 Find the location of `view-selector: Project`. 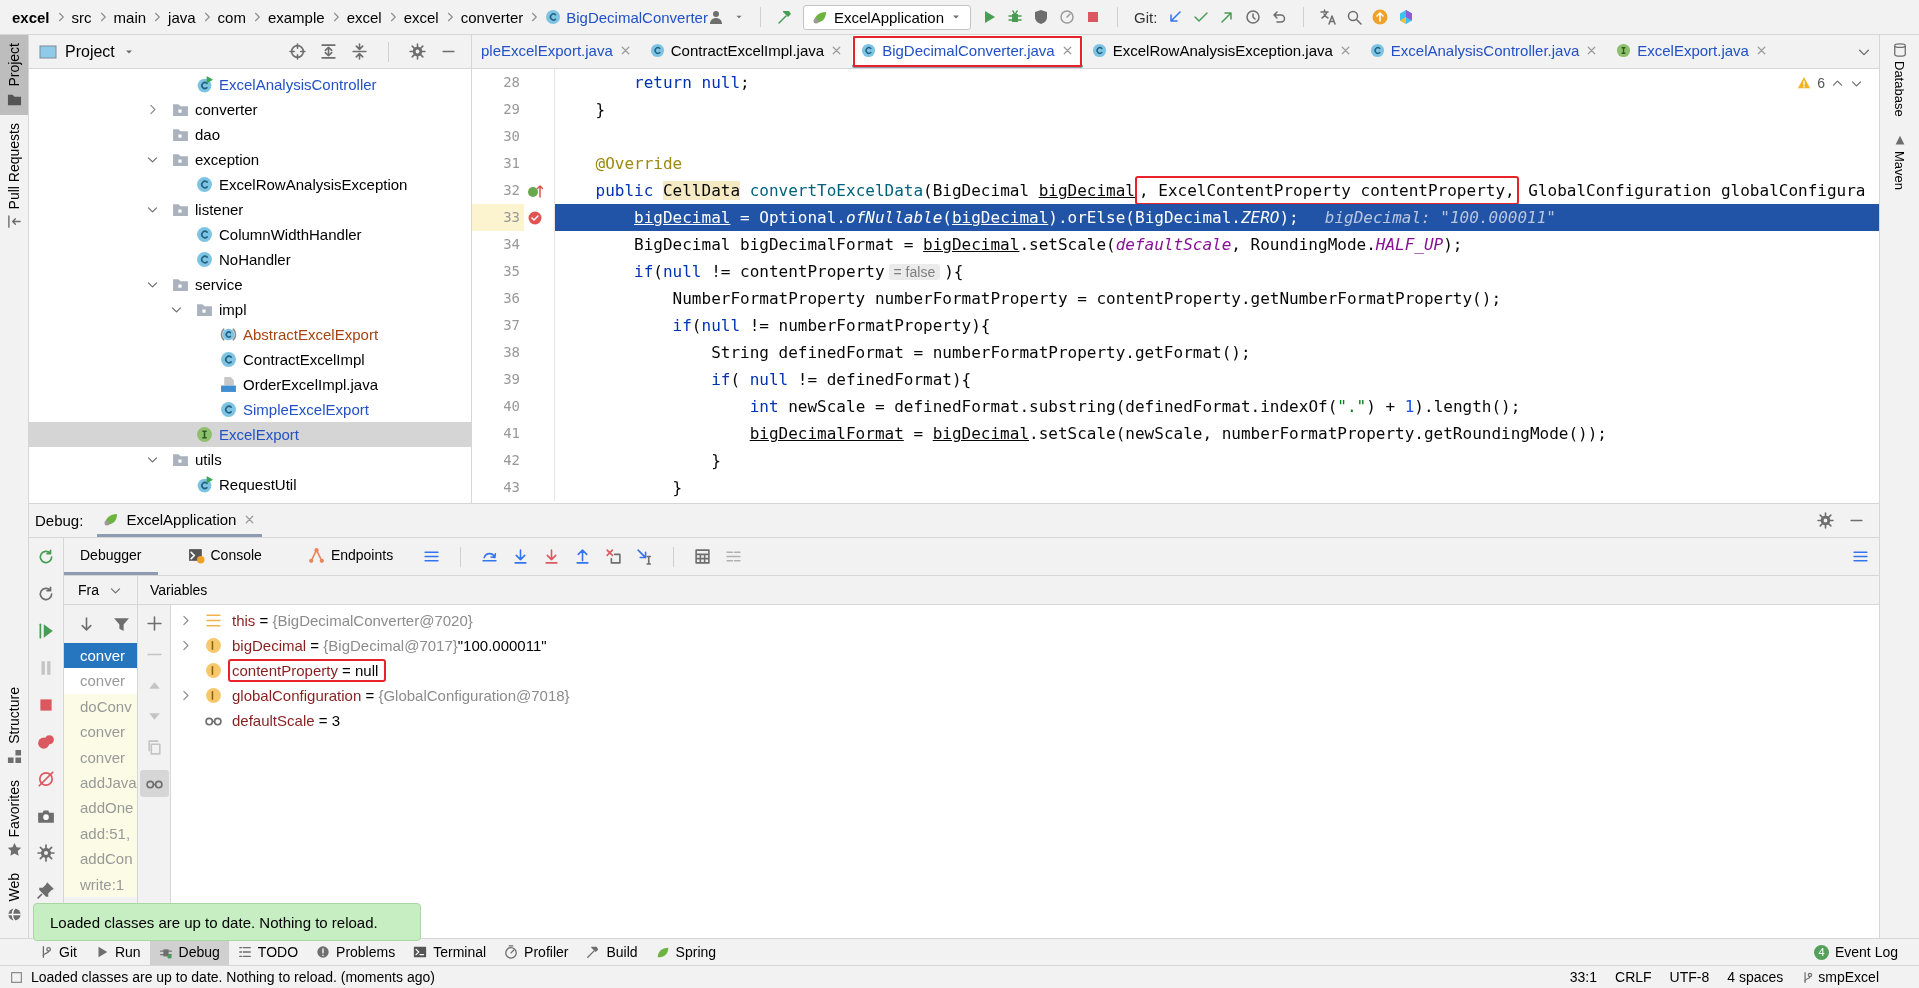

view-selector: Project is located at coordinates (87, 51).